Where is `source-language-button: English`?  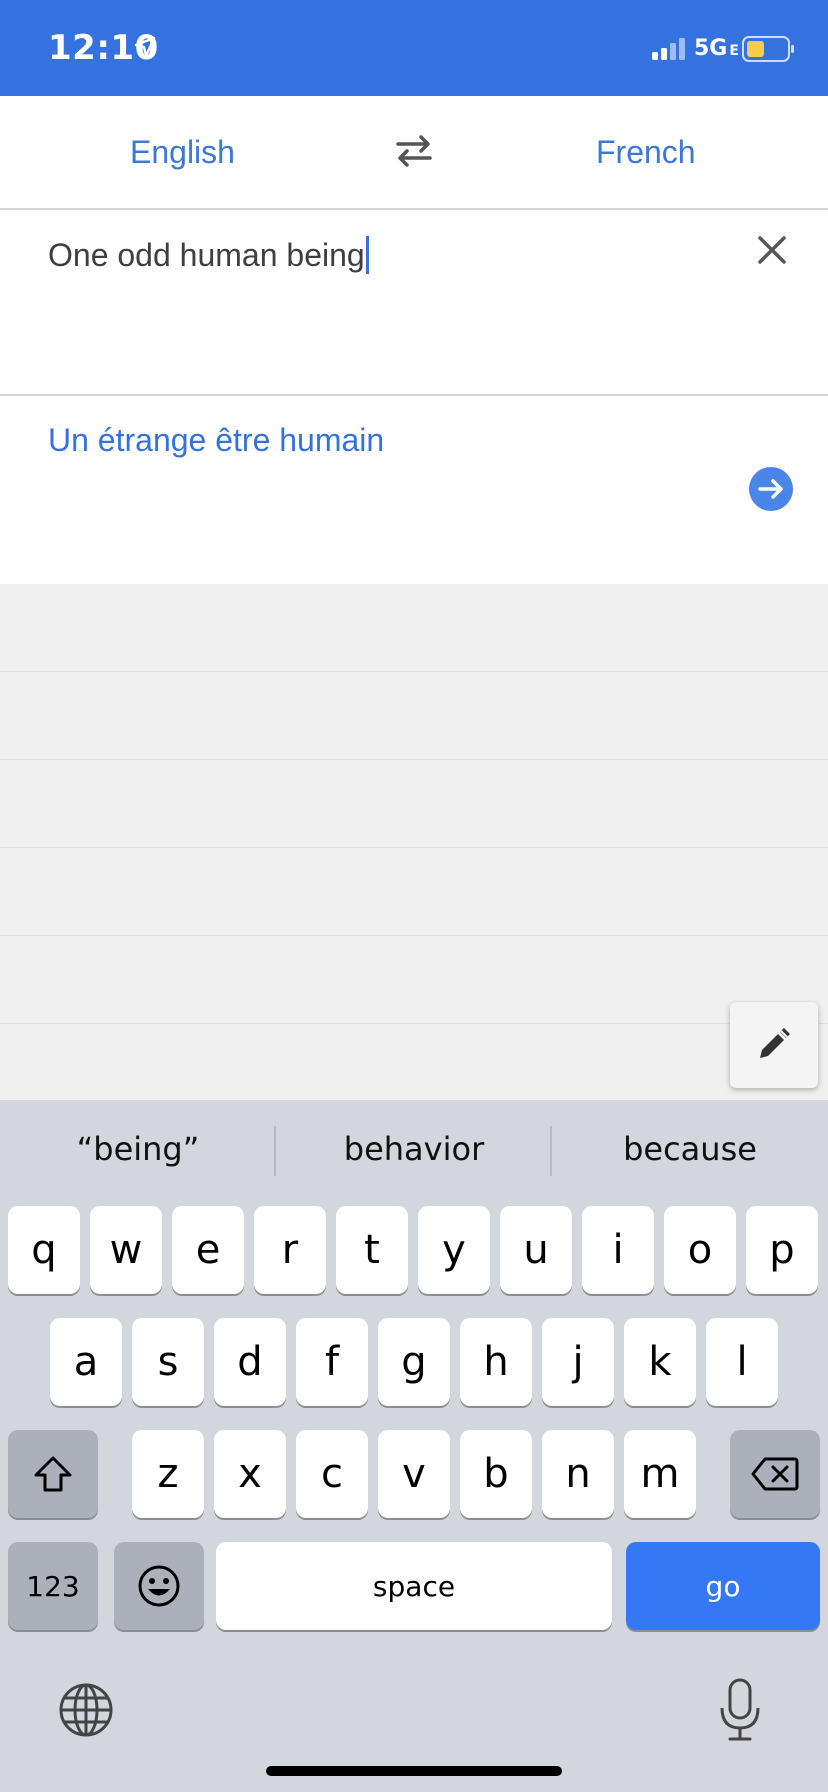 source-language-button: English is located at coordinates (182, 152).